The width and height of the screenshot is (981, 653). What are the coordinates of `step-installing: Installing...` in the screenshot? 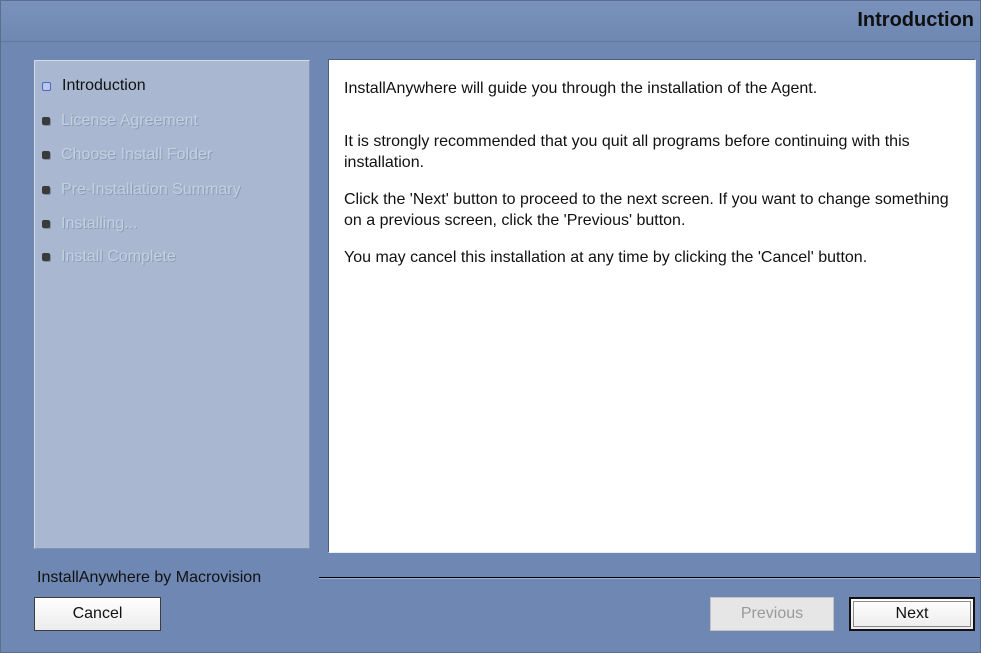 It's located at (86, 224).